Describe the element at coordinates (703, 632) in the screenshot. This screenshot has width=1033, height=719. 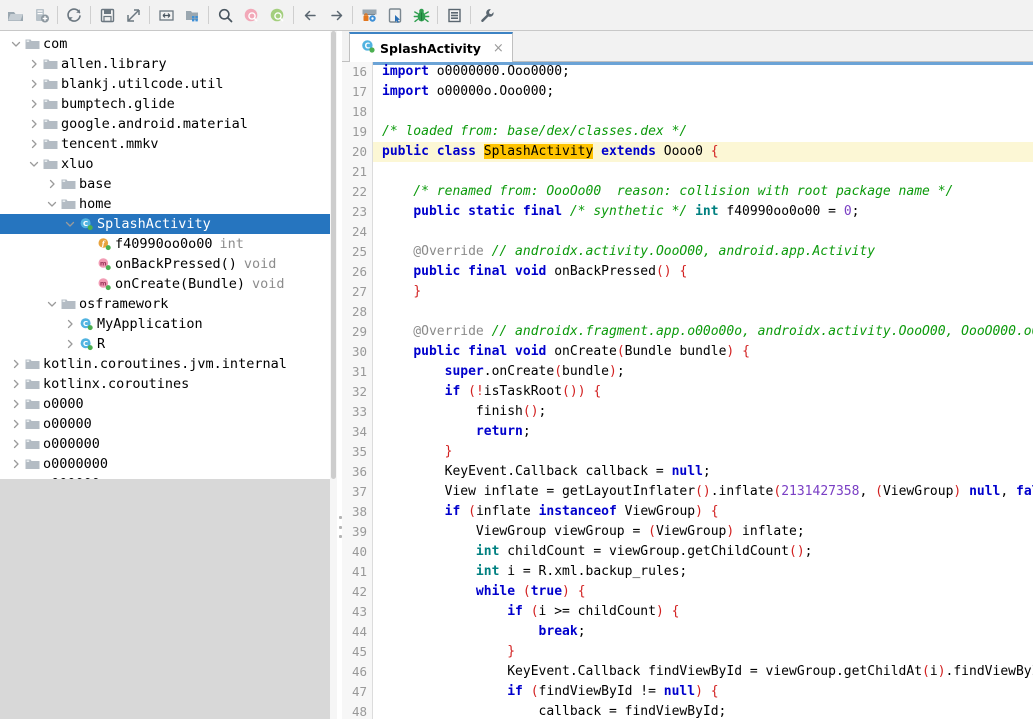
I see `code-line: break;` at that location.